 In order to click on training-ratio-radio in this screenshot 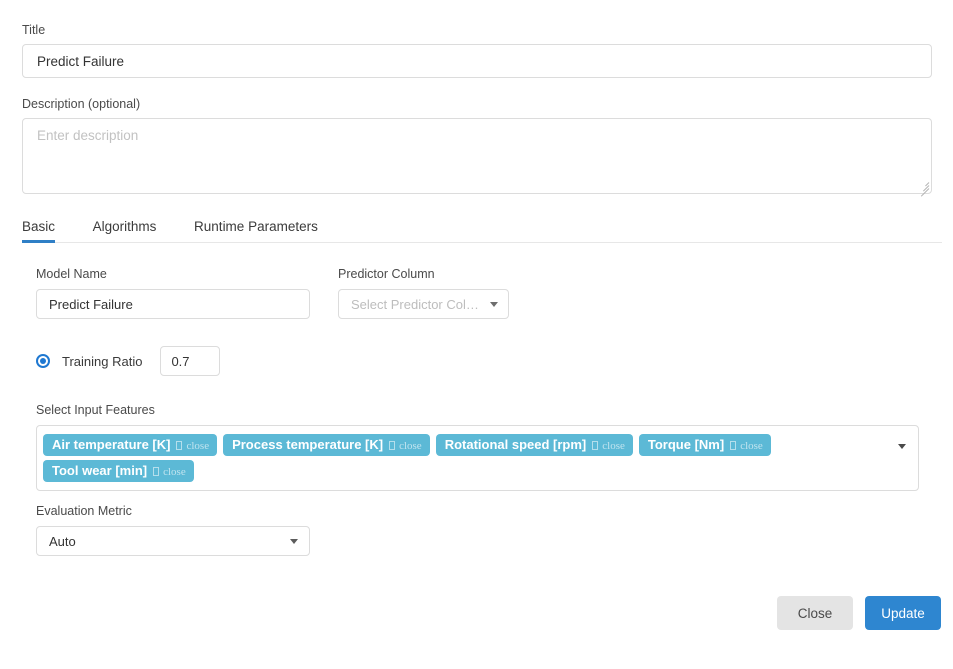, I will do `click(43, 361)`.